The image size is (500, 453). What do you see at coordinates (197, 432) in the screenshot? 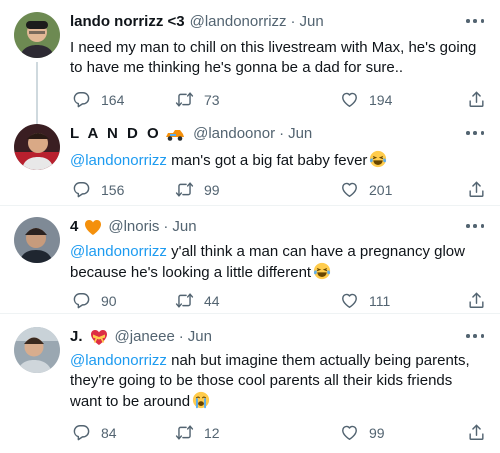
I see `retweet-button: 12` at bounding box center [197, 432].